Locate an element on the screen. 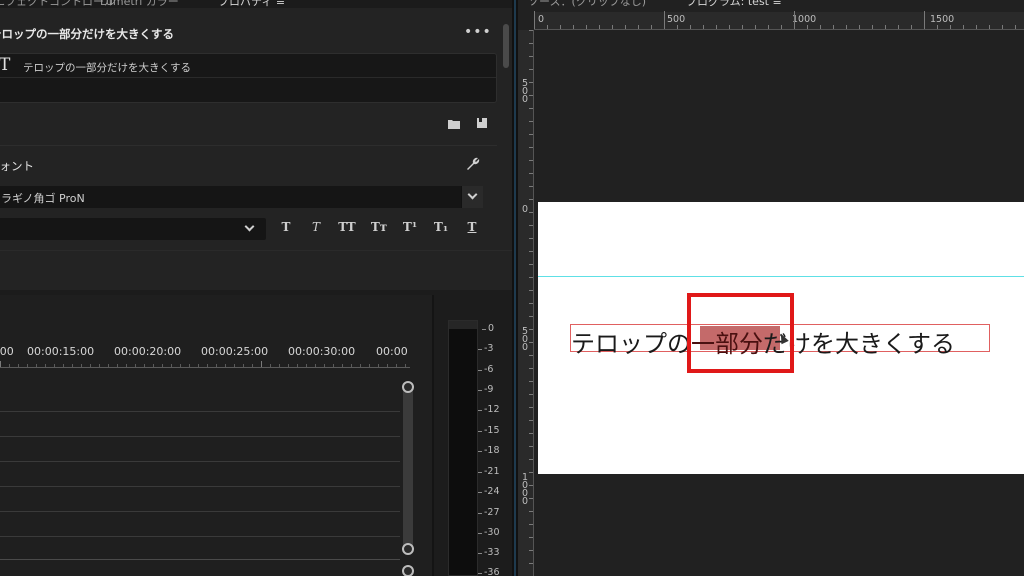  more-options-button: ••• is located at coordinates (478, 32).